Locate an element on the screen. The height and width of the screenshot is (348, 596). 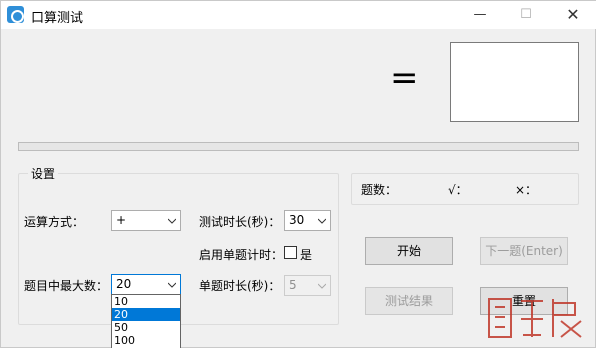
progress-bar is located at coordinates (298, 146).